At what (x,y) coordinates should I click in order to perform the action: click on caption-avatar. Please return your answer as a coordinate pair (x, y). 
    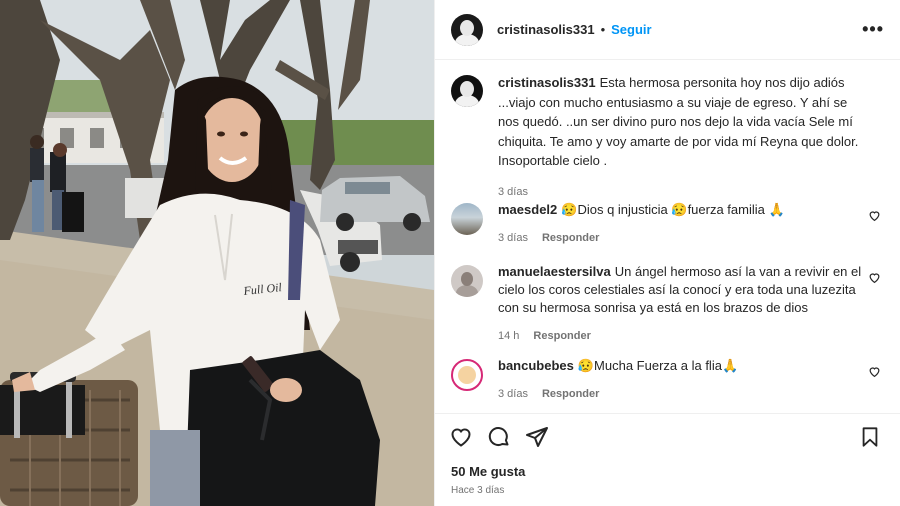
    Looking at the image, I should click on (467, 91).